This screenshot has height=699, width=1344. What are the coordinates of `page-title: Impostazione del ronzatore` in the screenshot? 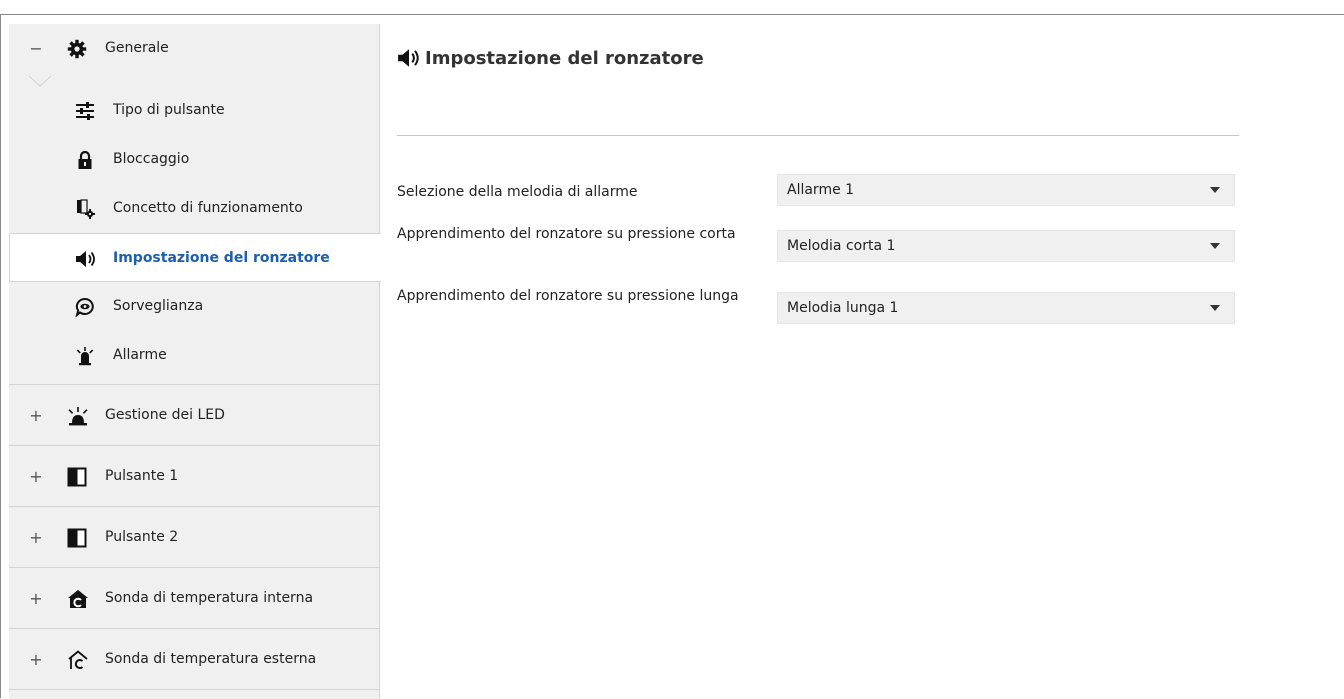 It's located at (550, 58).